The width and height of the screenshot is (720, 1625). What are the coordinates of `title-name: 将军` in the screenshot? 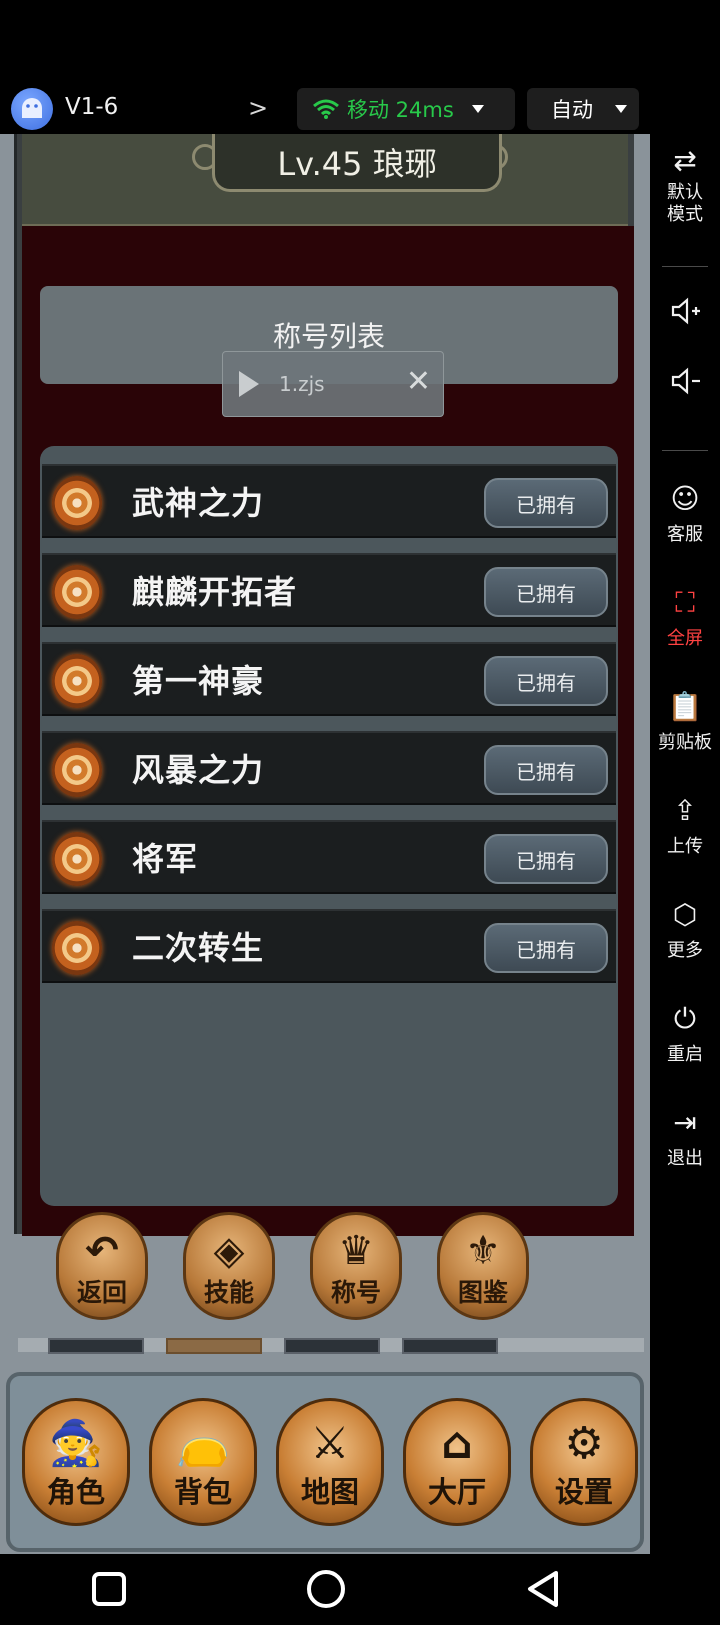 It's located at (165, 859).